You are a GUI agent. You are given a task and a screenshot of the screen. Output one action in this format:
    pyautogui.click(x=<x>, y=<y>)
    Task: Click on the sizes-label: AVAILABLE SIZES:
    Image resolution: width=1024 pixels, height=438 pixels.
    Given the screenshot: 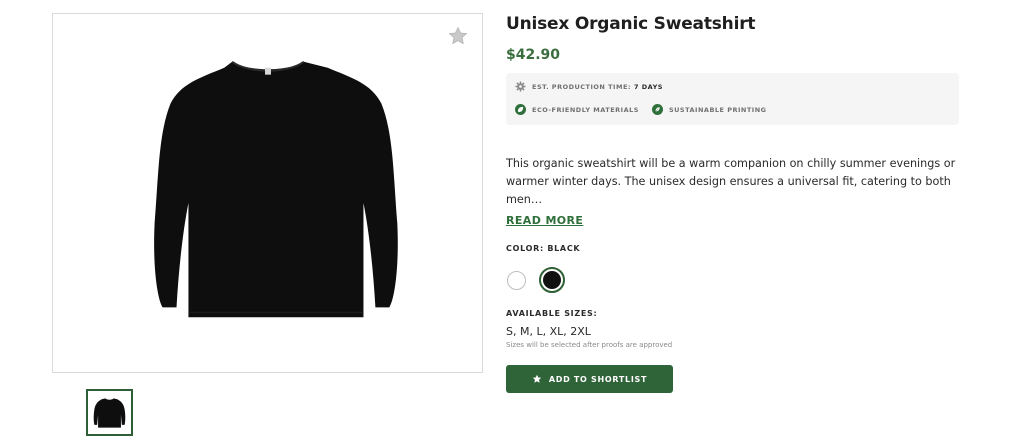 What is the action you would take?
    pyautogui.click(x=552, y=313)
    